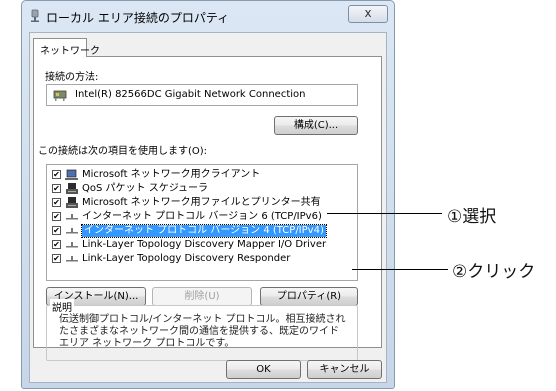  I want to click on list-item-label: インターネット プロトコル バージョン 6 (TCP/IPv6), so click(202, 216).